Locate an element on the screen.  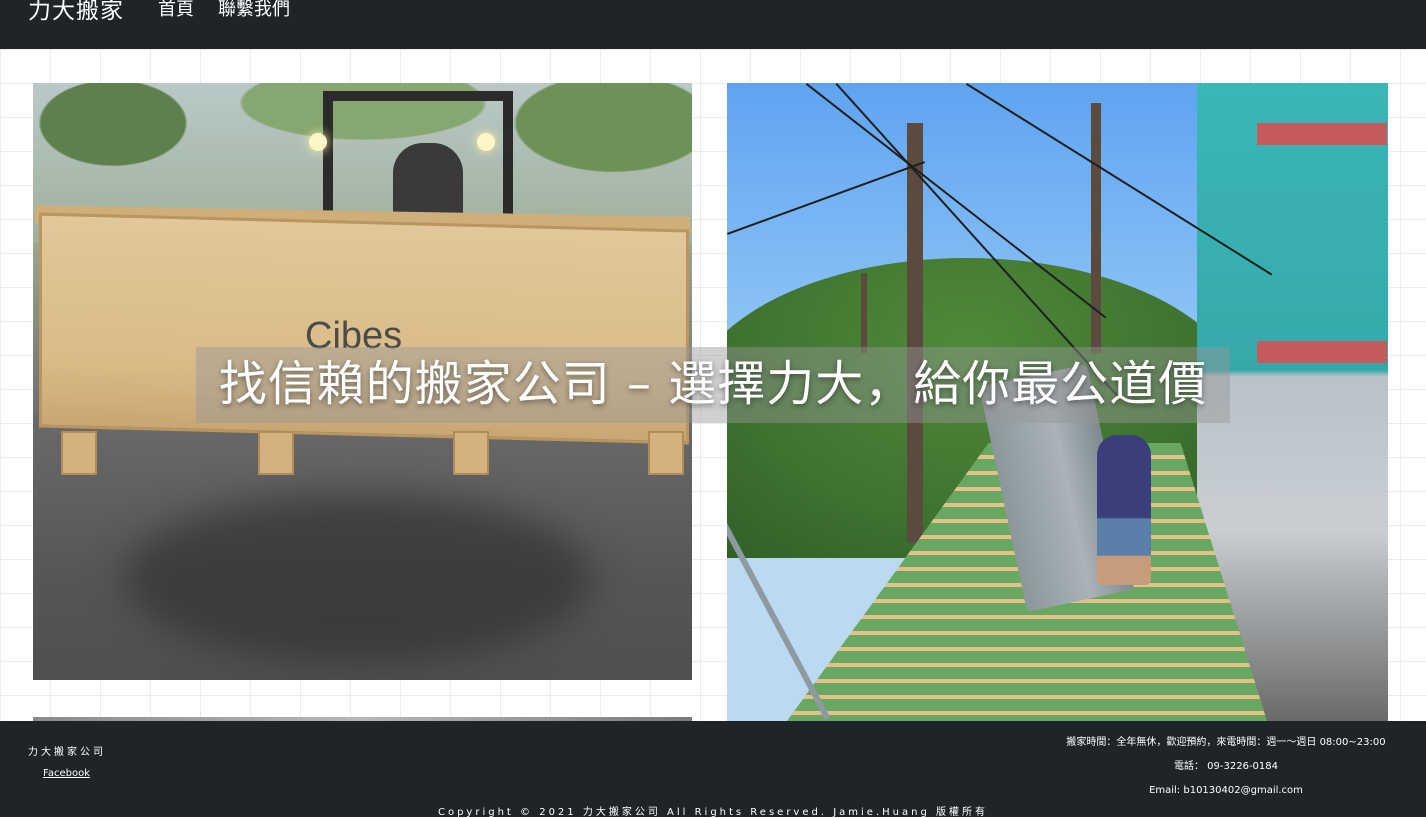
brand-logo: 力大搬家 is located at coordinates (76, 13).